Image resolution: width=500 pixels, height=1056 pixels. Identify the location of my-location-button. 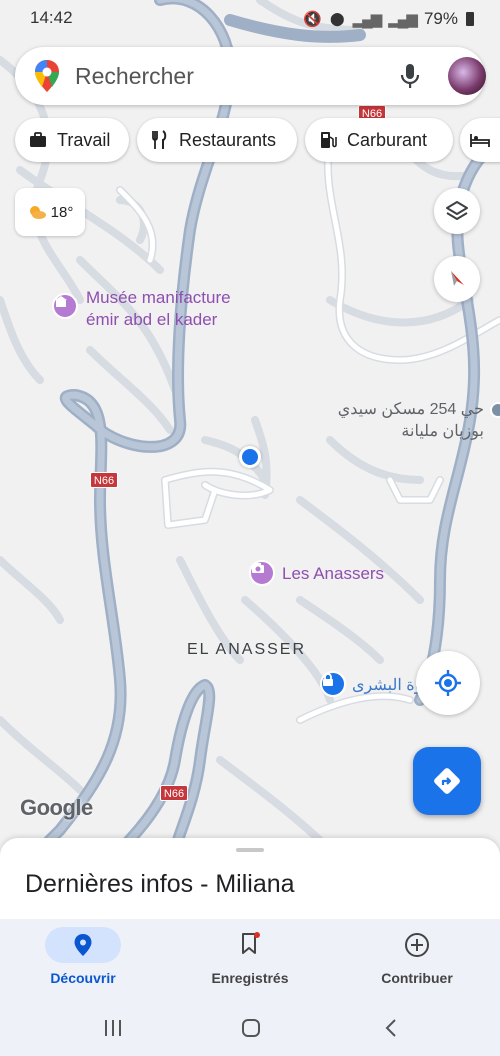
(448, 683).